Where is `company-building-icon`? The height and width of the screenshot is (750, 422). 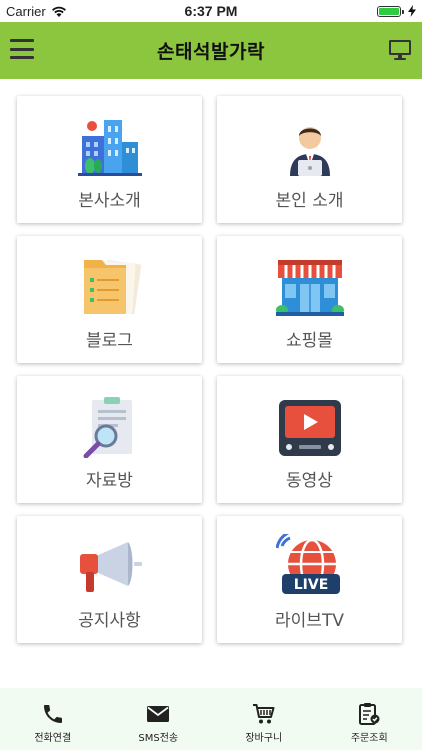
company-building-icon is located at coordinates (110, 147).